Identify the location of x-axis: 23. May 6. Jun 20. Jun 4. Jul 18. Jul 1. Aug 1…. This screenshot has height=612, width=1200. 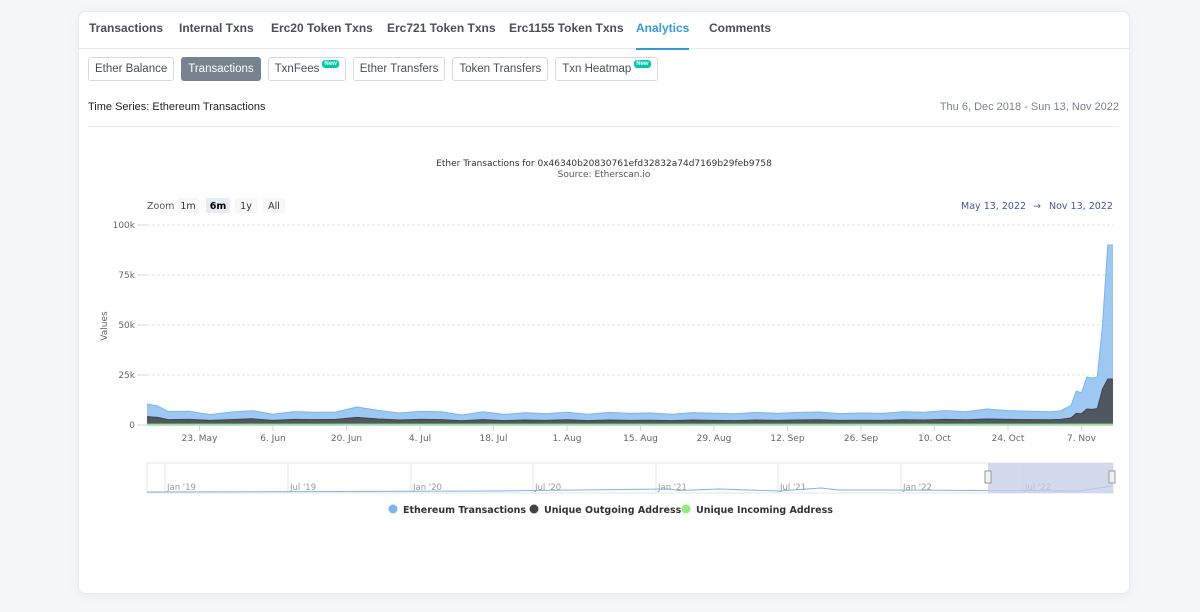
(630, 434).